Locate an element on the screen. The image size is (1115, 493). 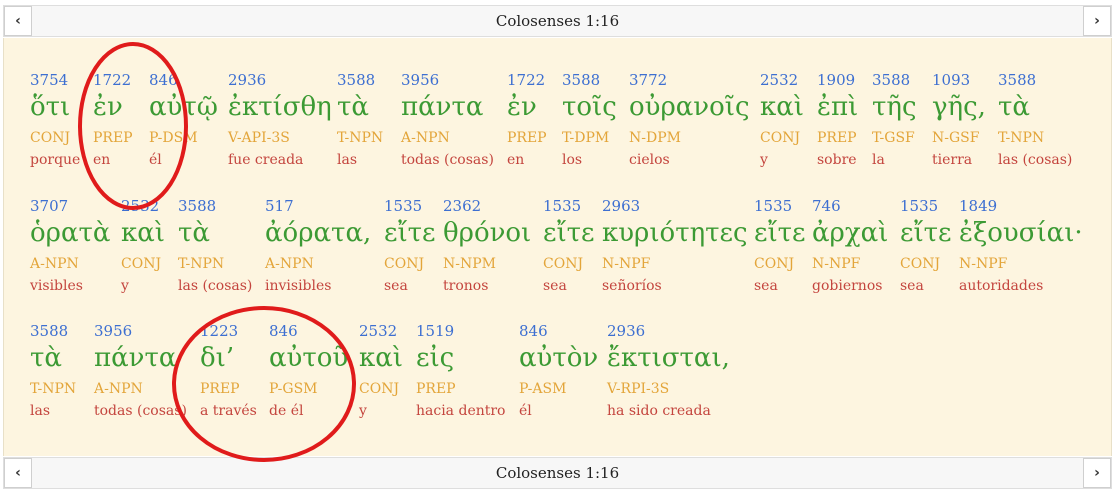
greek-word: καὶ is located at coordinates (143, 233).